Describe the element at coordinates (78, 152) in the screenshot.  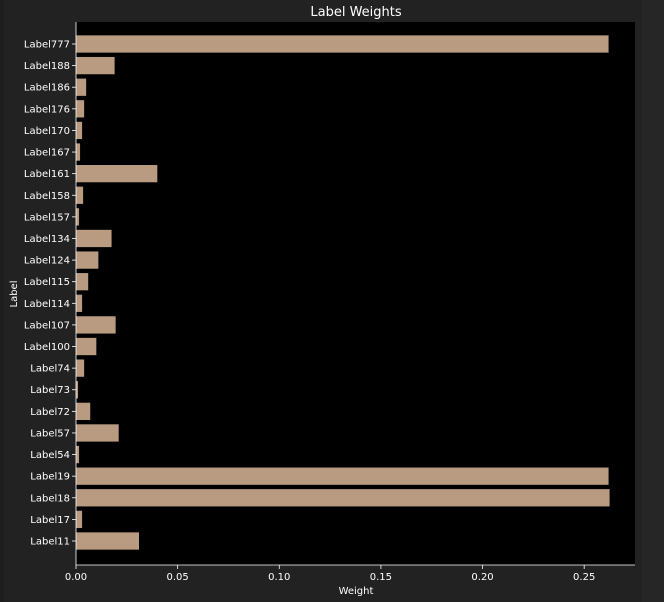
I see `bar-label167` at that location.